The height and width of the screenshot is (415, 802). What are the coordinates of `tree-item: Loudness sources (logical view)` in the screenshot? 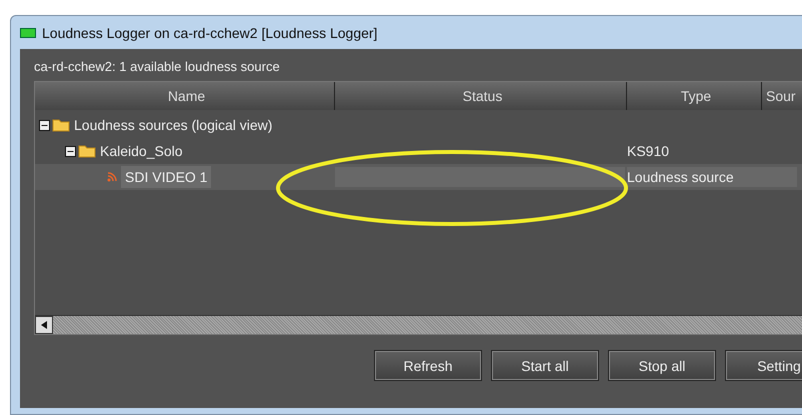 It's located at (173, 125).